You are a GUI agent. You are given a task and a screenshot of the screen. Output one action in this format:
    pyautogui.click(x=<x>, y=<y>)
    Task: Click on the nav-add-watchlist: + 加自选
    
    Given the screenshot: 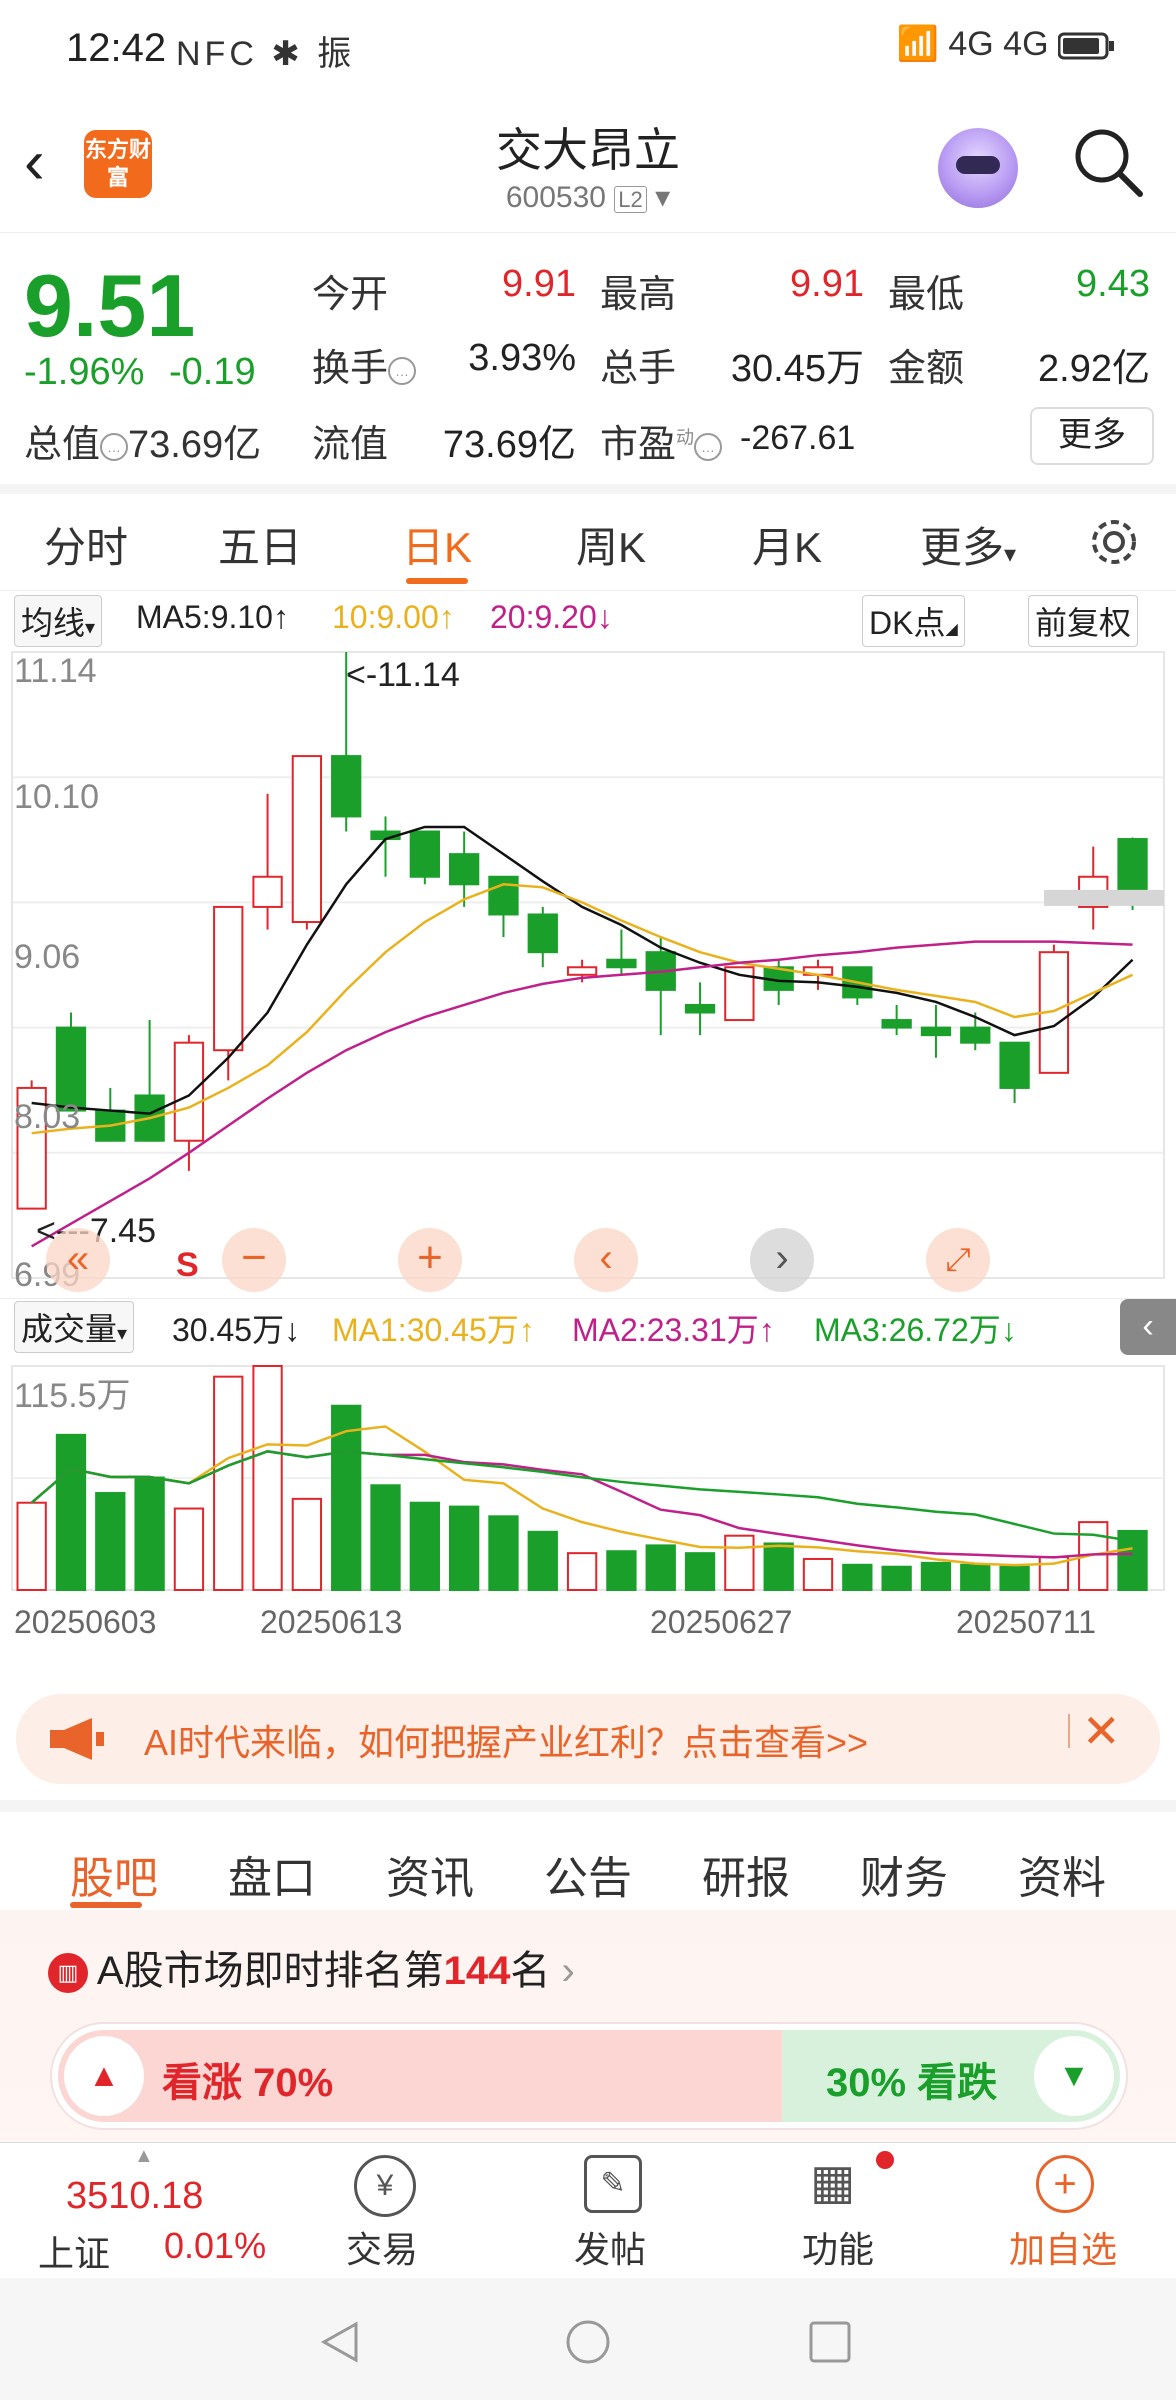 What is the action you would take?
    pyautogui.click(x=1066, y=2215)
    